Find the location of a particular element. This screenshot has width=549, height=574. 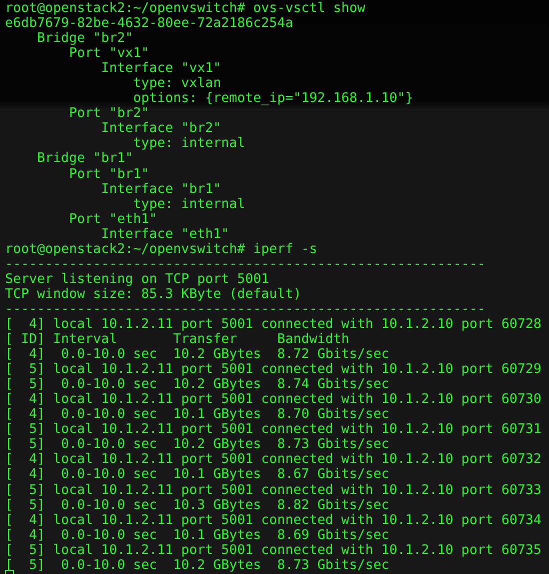

terminal-line: [ 5] 0.0-10.0 sec 10.2 GBytes 8.74 Gbits/sec is located at coordinates (197, 384).